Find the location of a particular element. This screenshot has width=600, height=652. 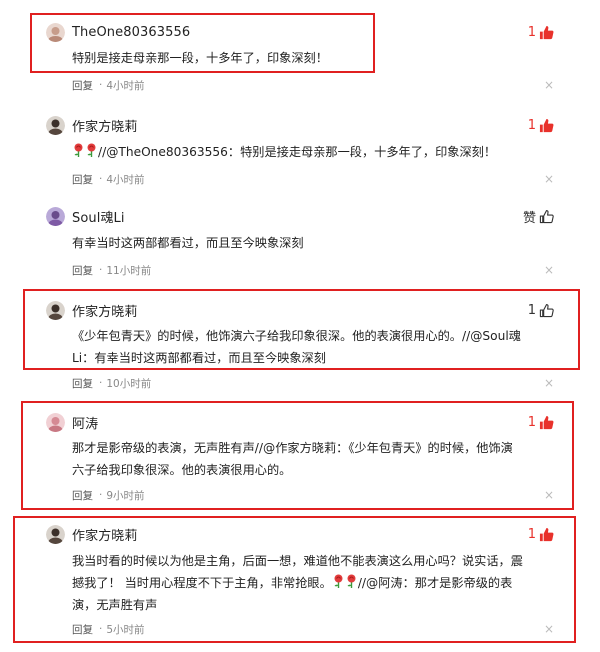

timestamp: 11小时前 is located at coordinates (129, 270).